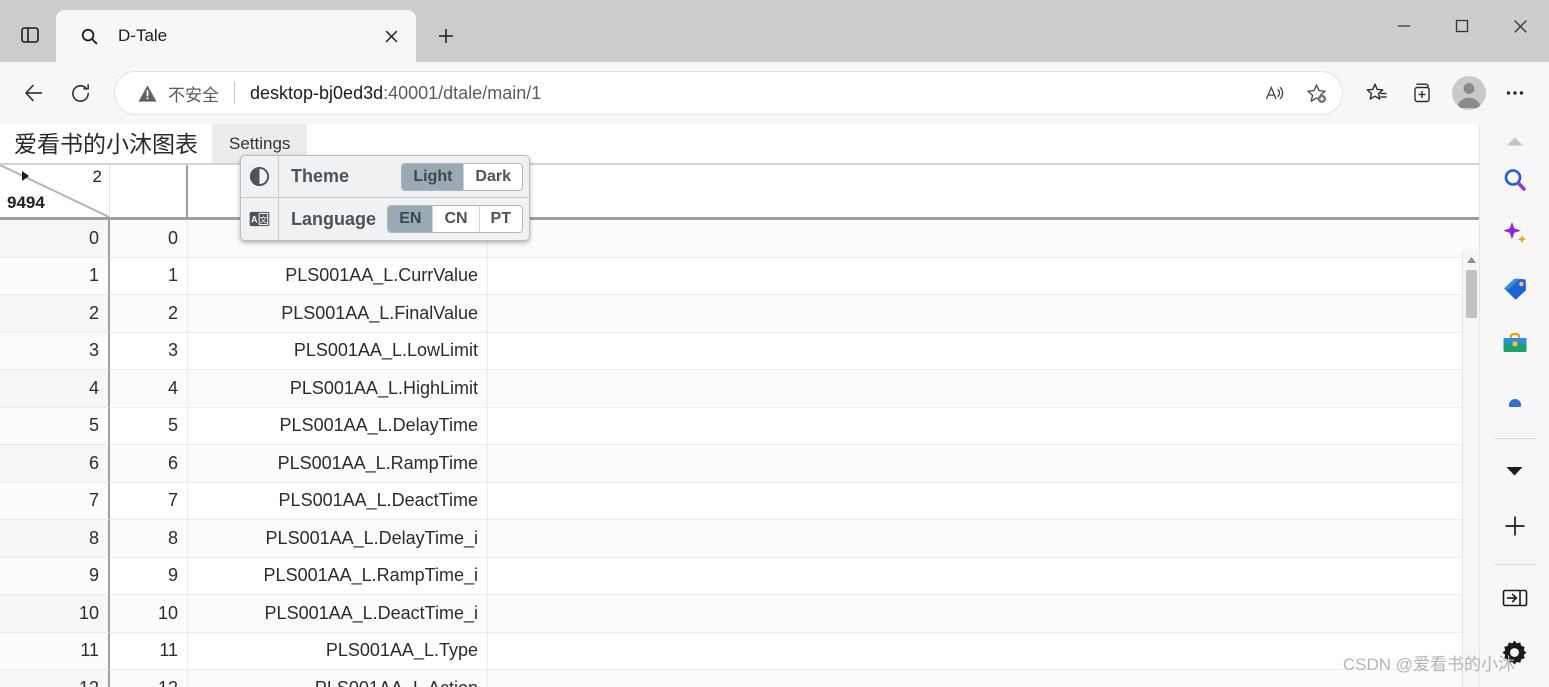 This screenshot has height=687, width=1549. Describe the element at coordinates (433, 176) in the screenshot. I see `theme-option-light: Light` at that location.